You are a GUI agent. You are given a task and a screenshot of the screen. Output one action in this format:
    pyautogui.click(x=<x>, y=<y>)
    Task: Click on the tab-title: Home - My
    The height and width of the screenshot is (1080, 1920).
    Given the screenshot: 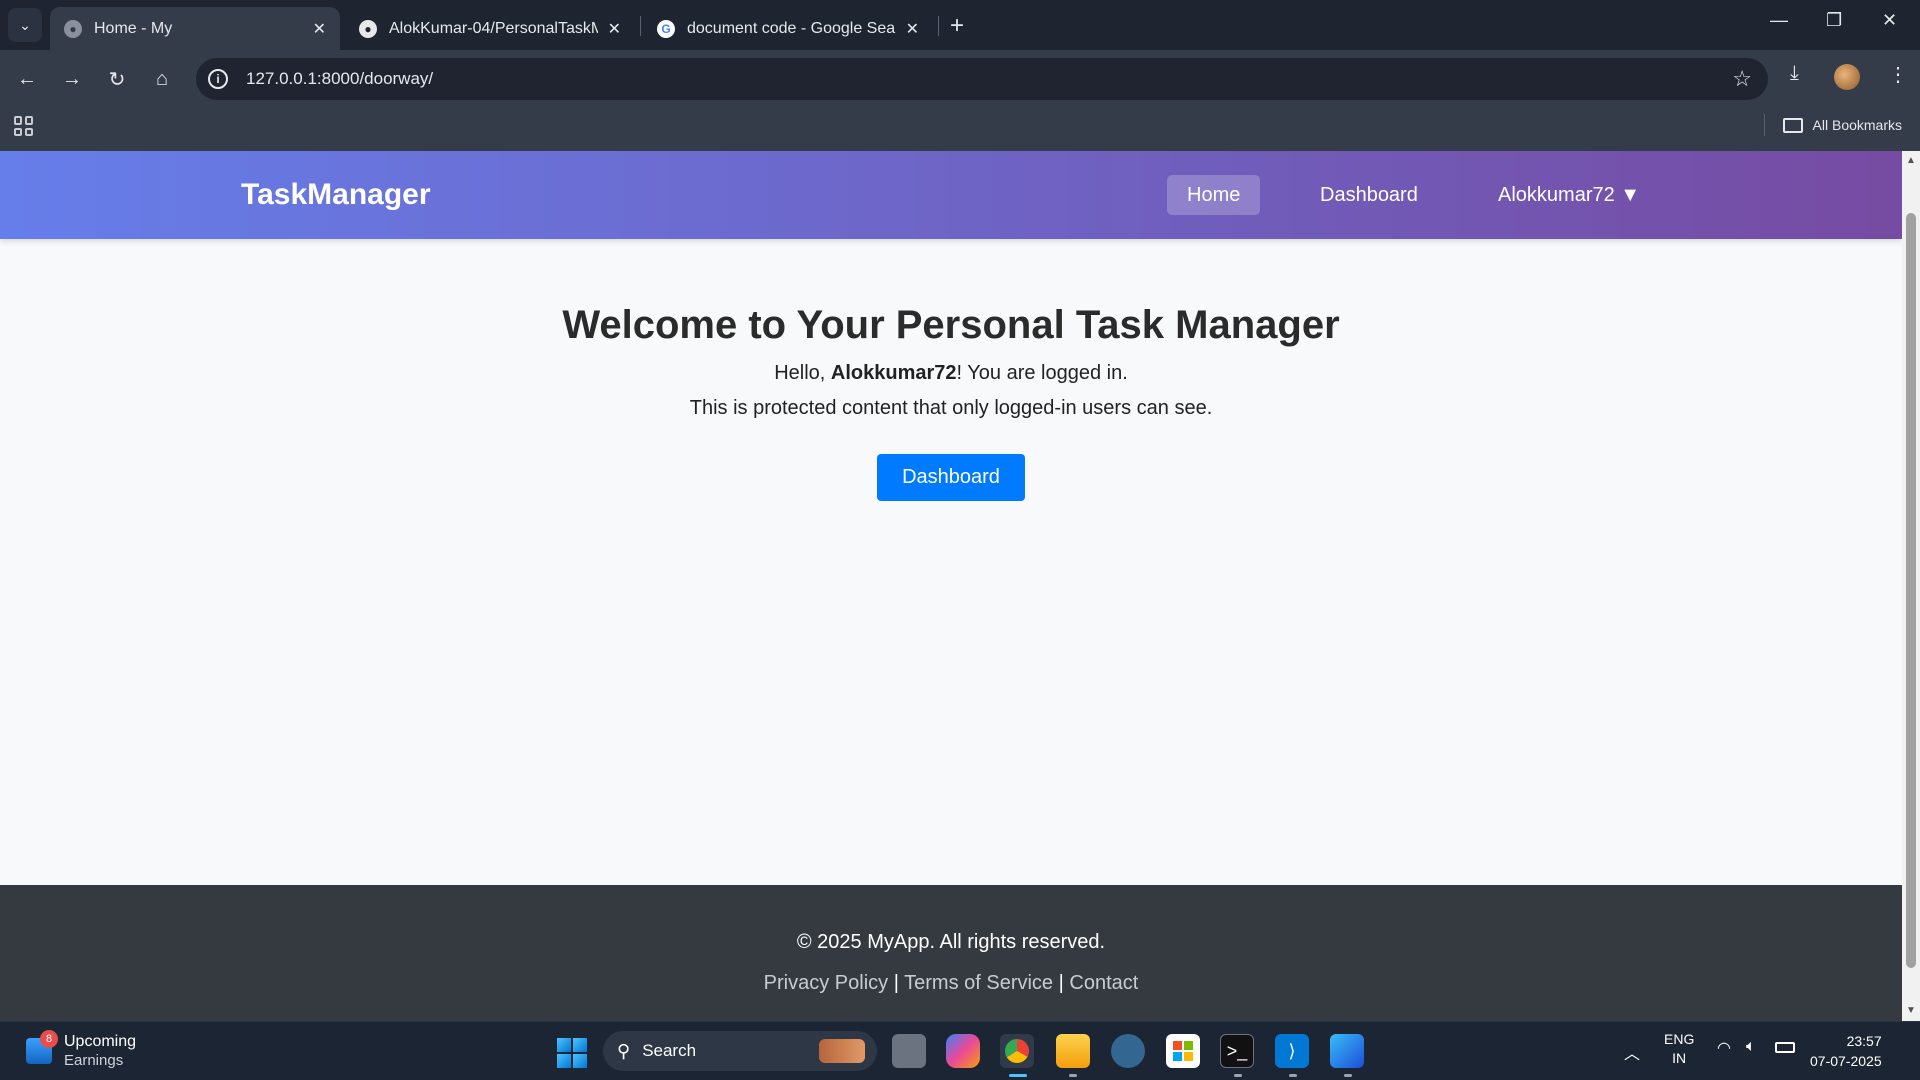 What is the action you would take?
    pyautogui.click(x=133, y=28)
    